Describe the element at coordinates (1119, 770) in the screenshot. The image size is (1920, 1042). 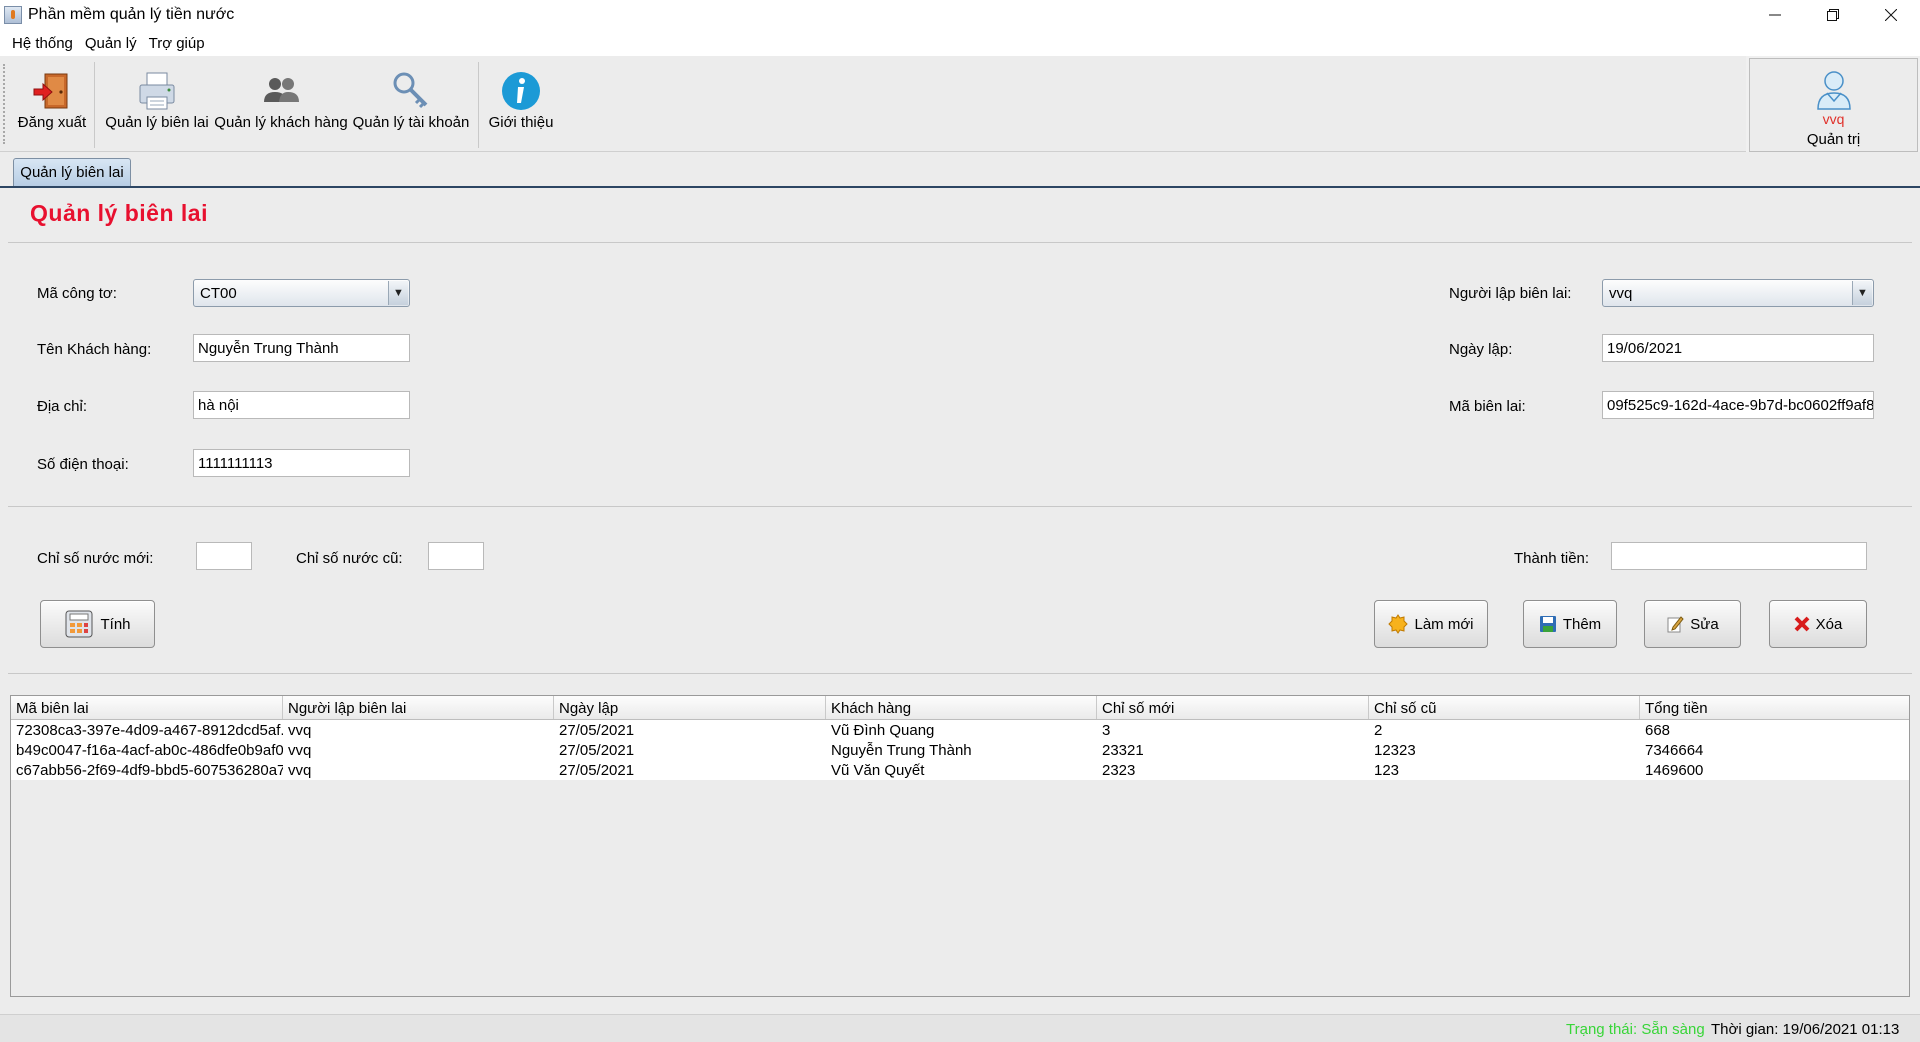
I see `cell-new-index: 2323` at that location.